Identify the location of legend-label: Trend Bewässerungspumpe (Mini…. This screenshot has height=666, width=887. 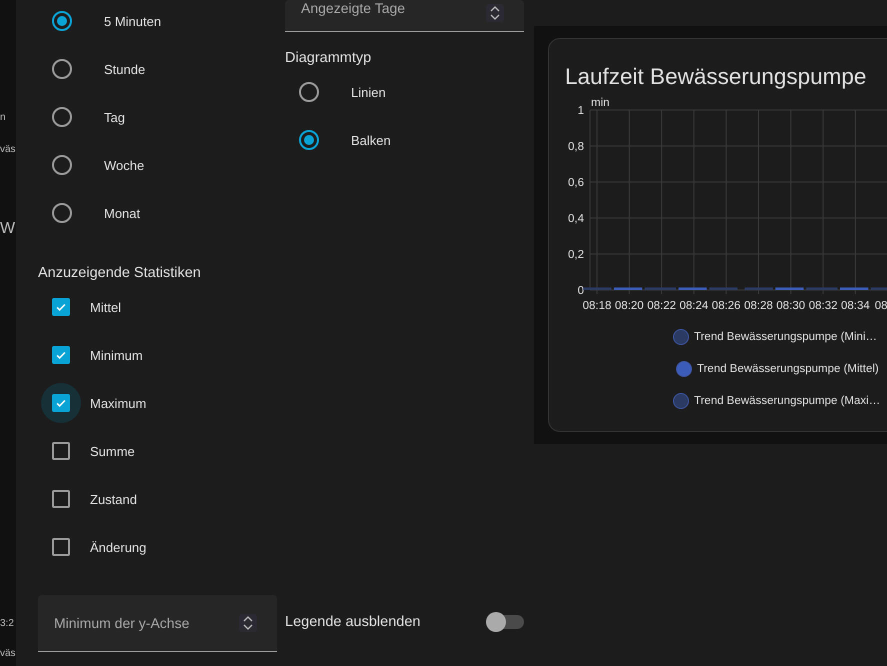
(786, 337).